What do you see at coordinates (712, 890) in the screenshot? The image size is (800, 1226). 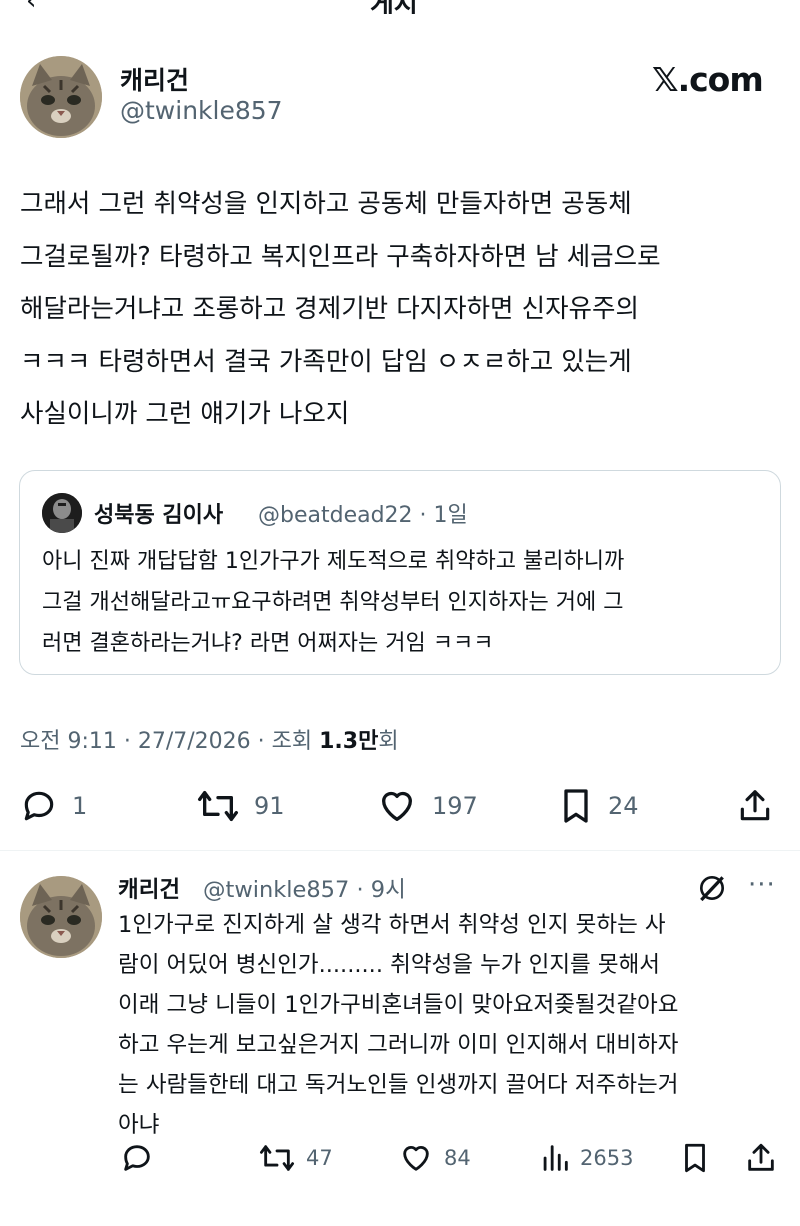 I see `grok-icon` at bounding box center [712, 890].